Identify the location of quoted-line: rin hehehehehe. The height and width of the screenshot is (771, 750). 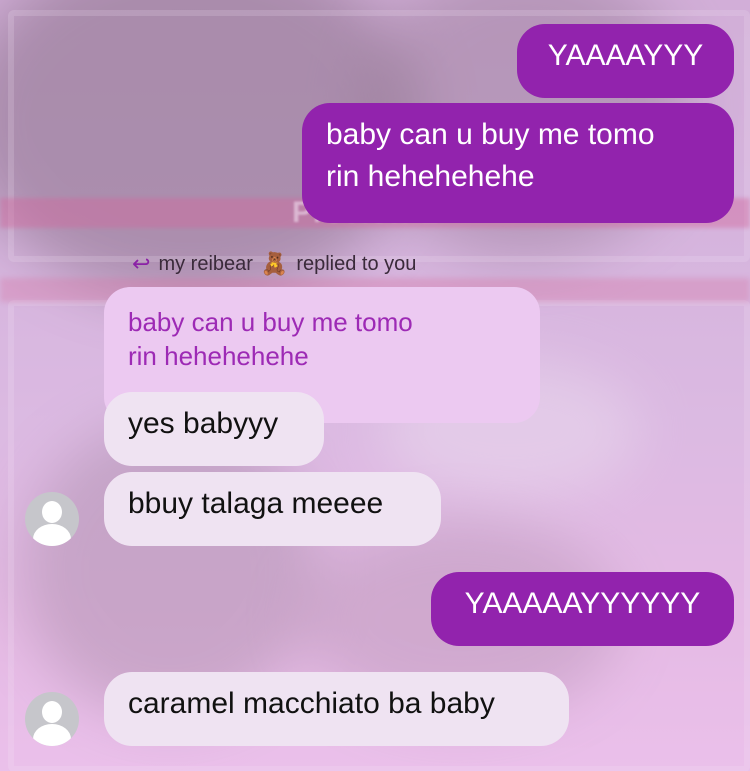
(218, 356).